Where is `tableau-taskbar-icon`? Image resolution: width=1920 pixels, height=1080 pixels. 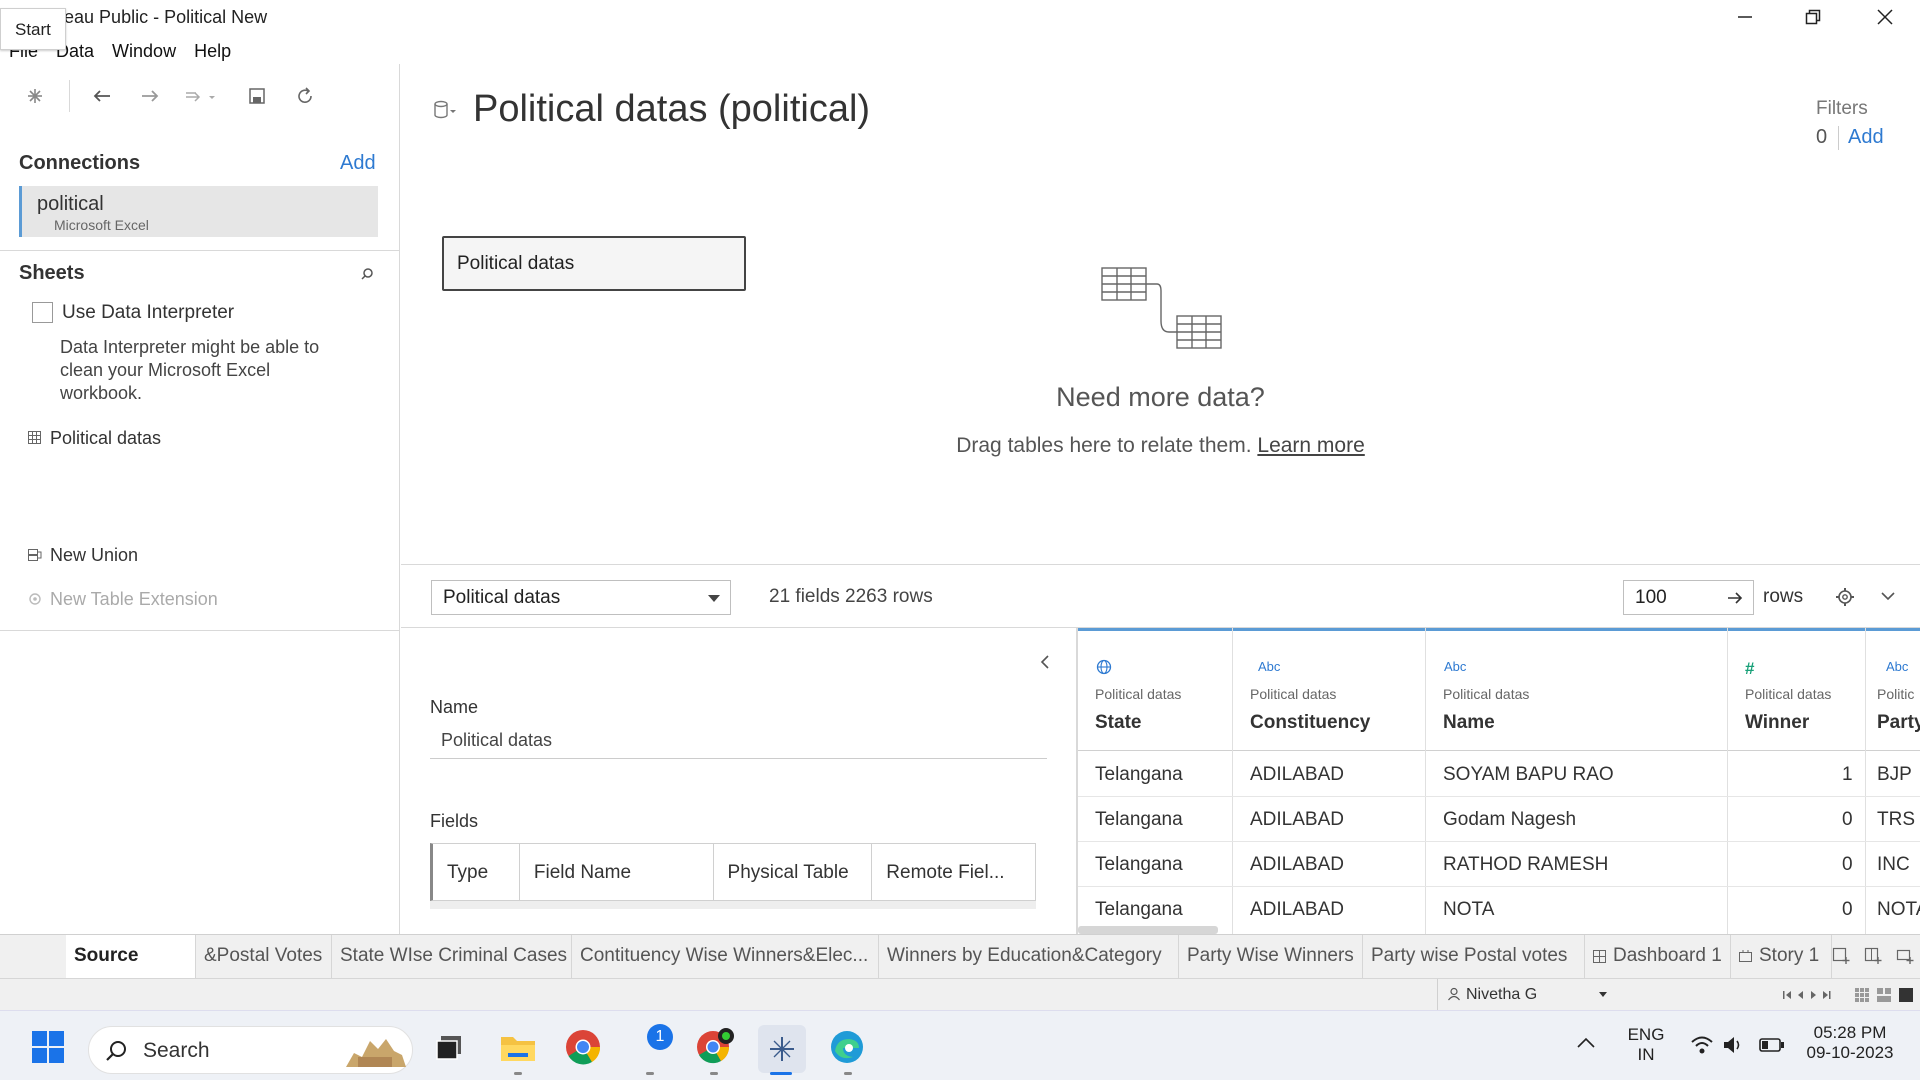 tableau-taskbar-icon is located at coordinates (782, 1049).